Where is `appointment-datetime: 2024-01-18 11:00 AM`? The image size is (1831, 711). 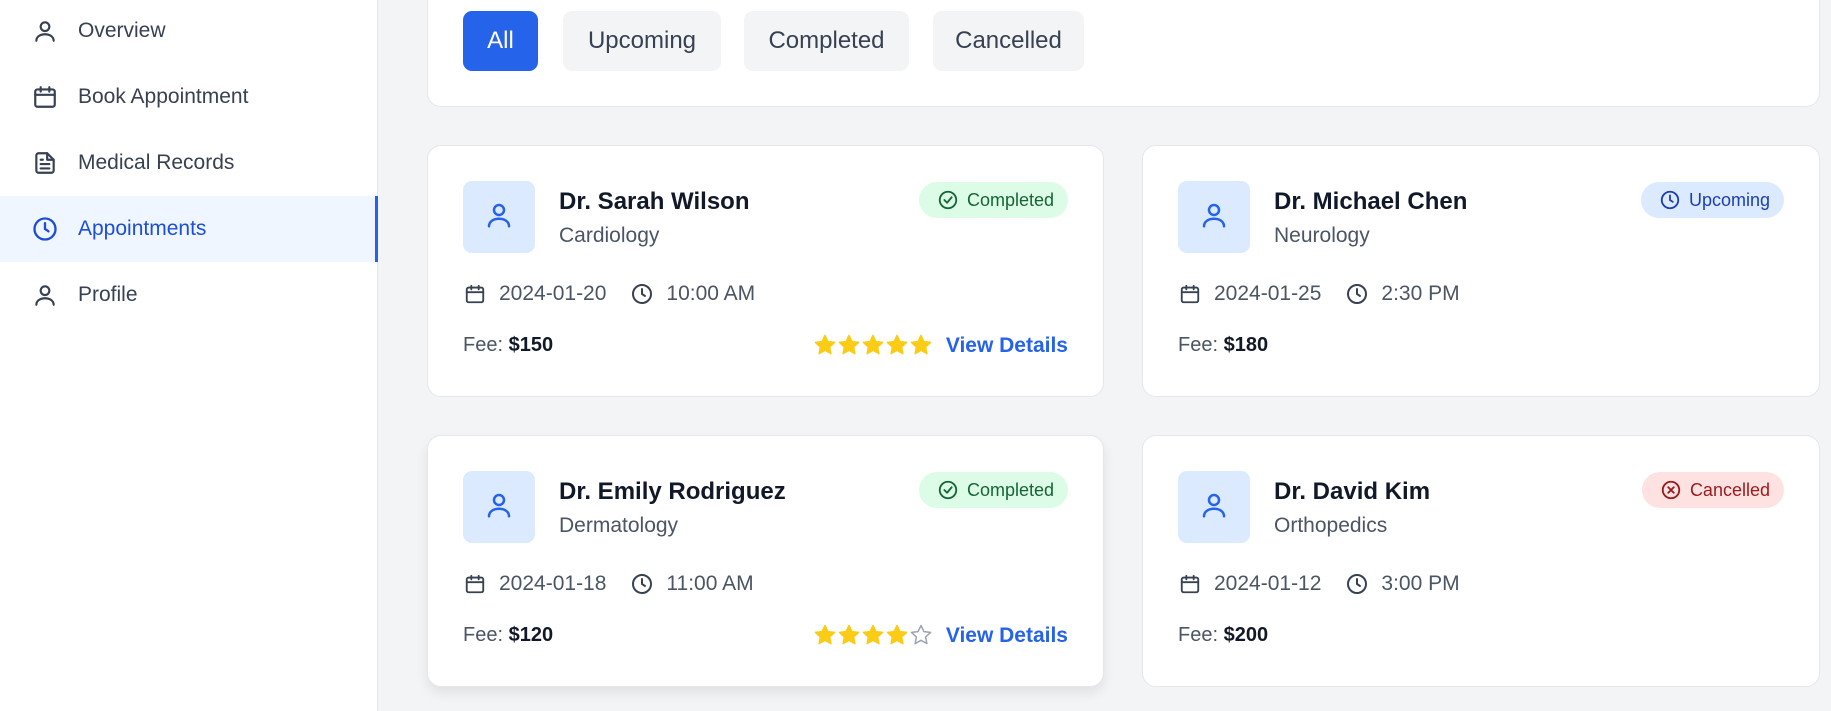 appointment-datetime: 2024-01-18 11:00 AM is located at coordinates (608, 584).